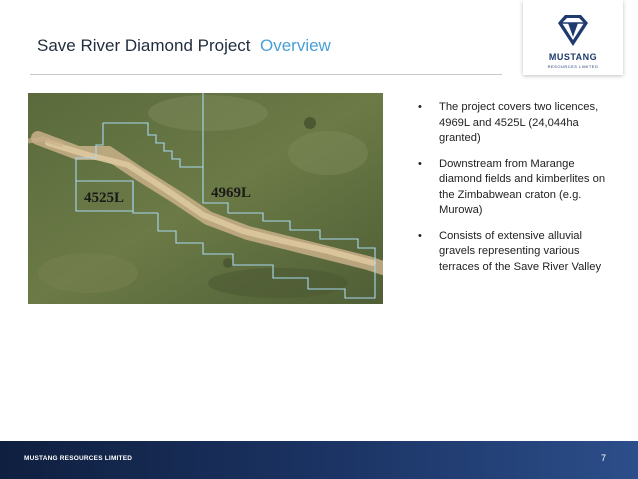 Image resolution: width=638 pixels, height=479 pixels. Describe the element at coordinates (573, 66) in the screenshot. I see `logo-subtitle: RESOURCES LIMITED` at that location.